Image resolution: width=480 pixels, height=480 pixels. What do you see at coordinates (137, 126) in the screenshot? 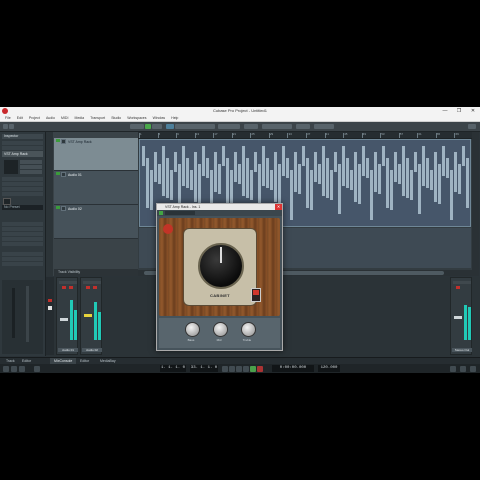
I see `toolbar-mode-buttons` at bounding box center [137, 126].